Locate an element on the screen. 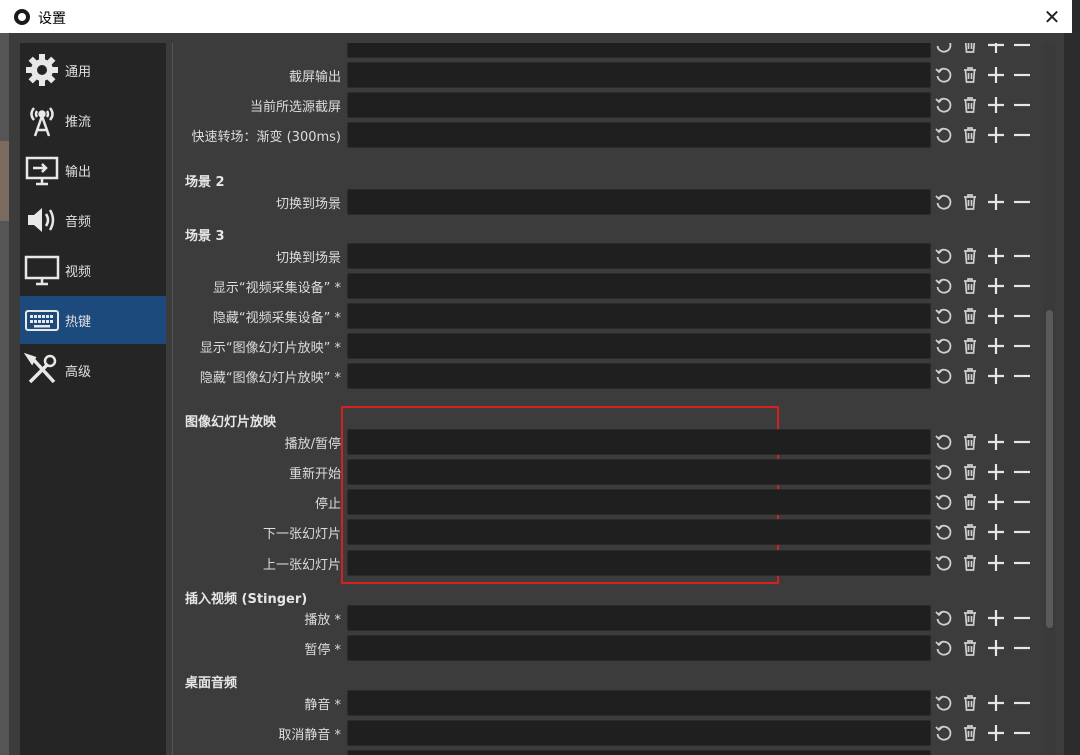 Image resolution: width=1080 pixels, height=755 pixels. sidebar-item: 热键 is located at coordinates (93, 320).